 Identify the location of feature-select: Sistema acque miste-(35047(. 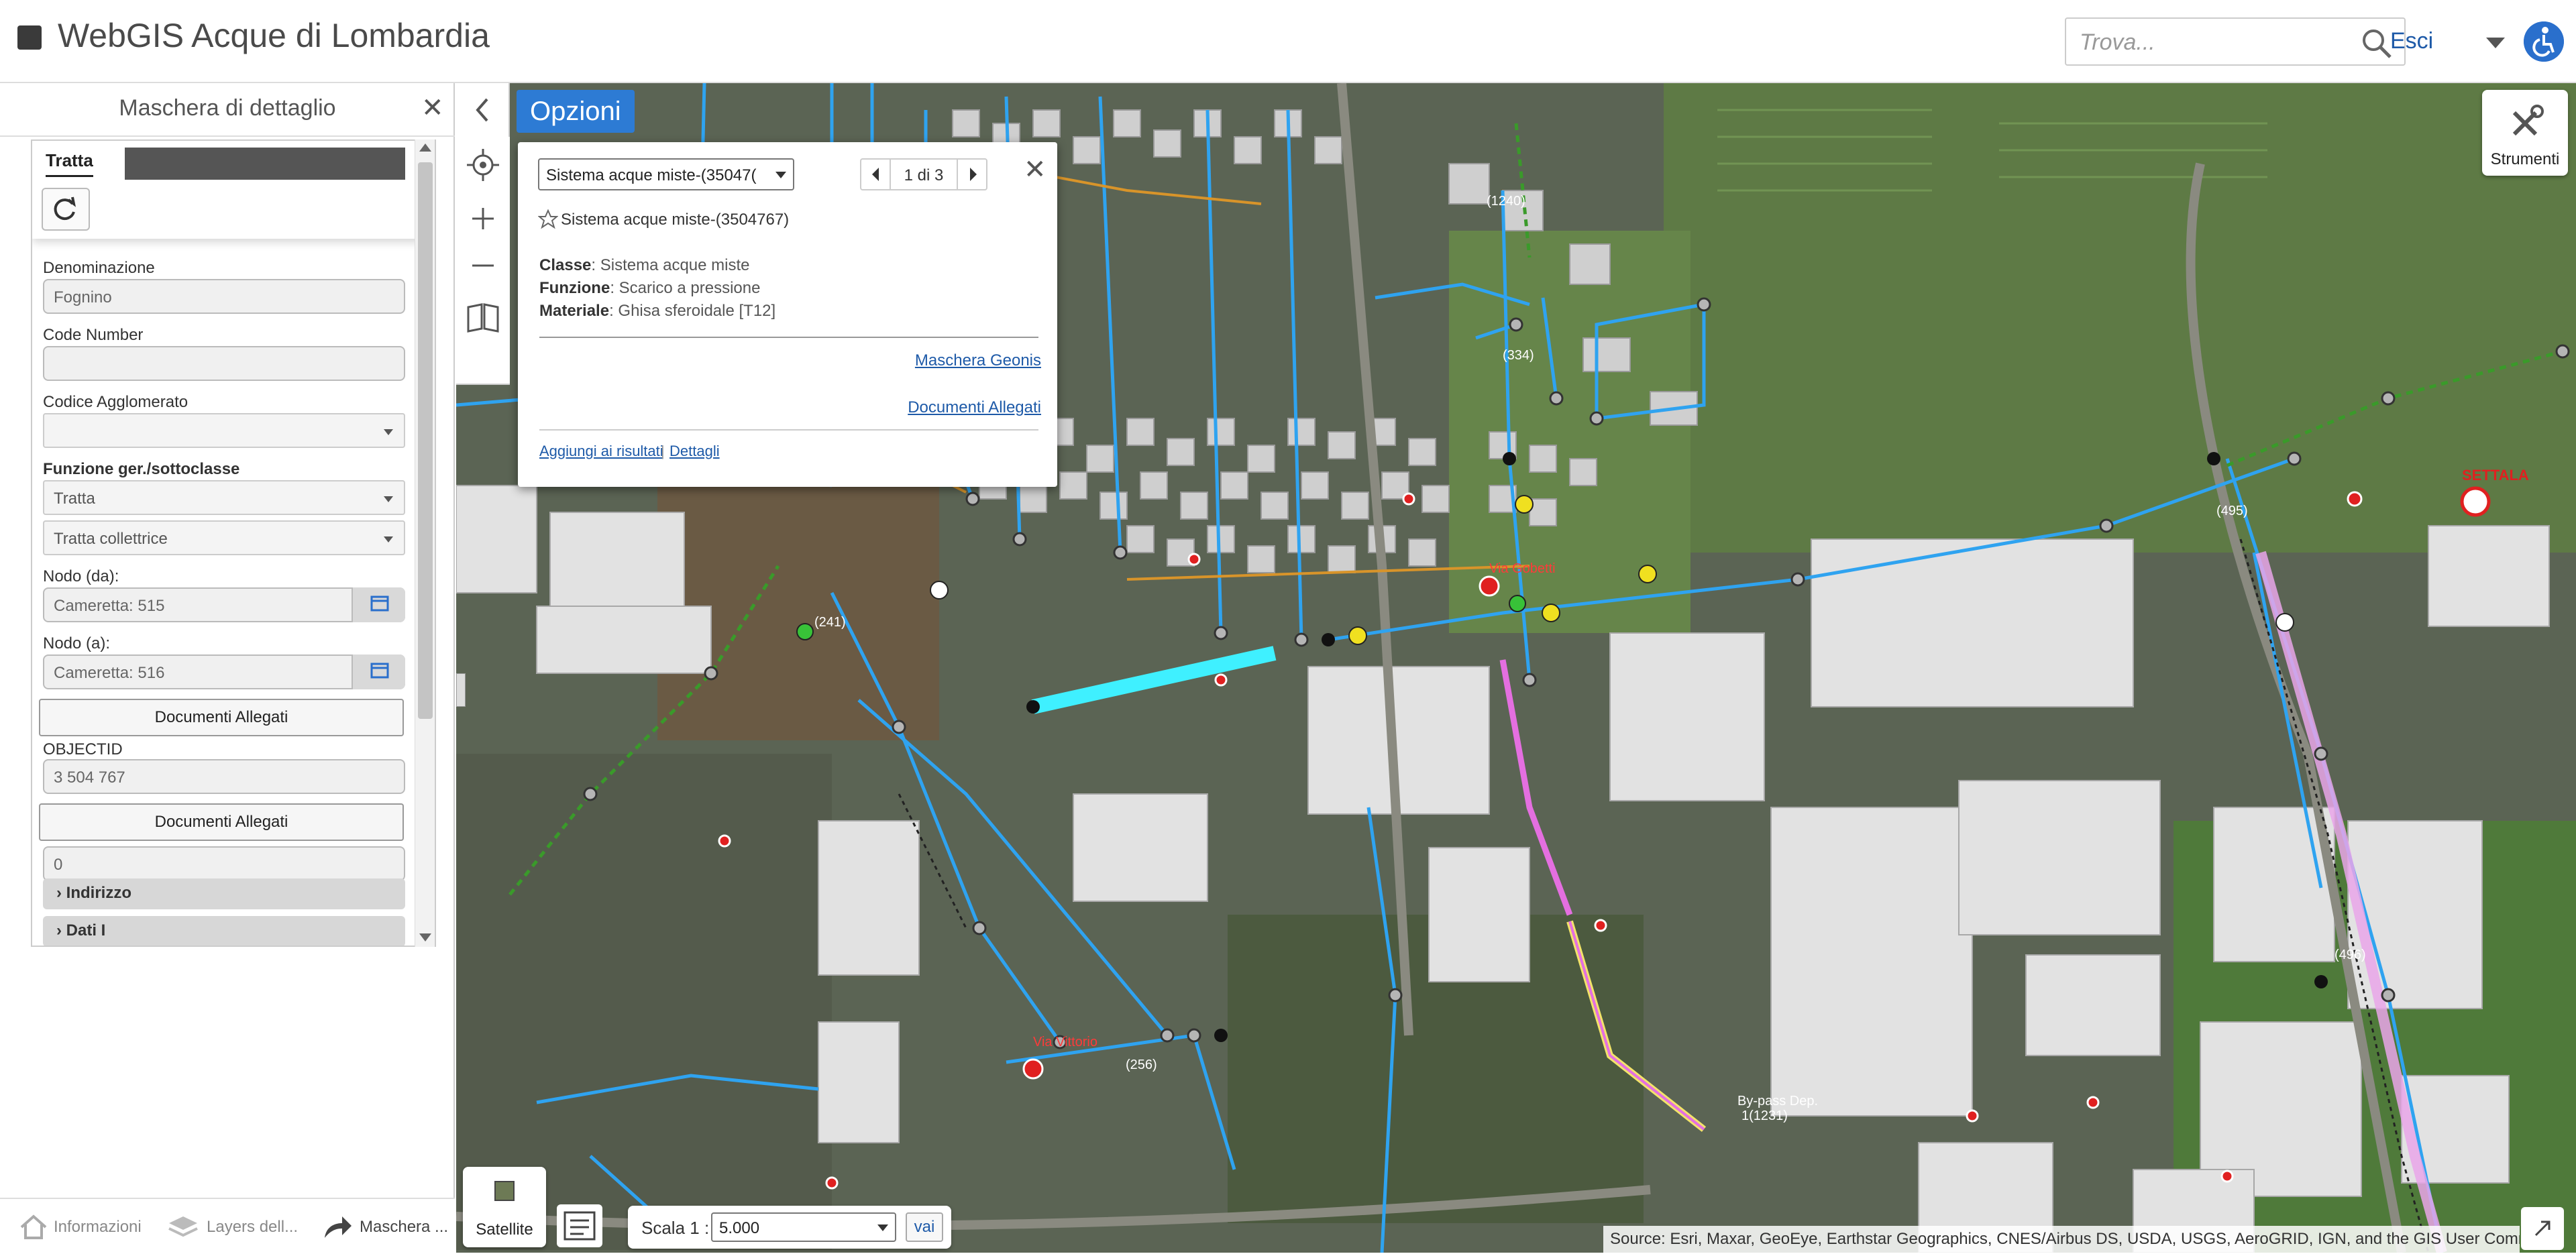
(666, 174).